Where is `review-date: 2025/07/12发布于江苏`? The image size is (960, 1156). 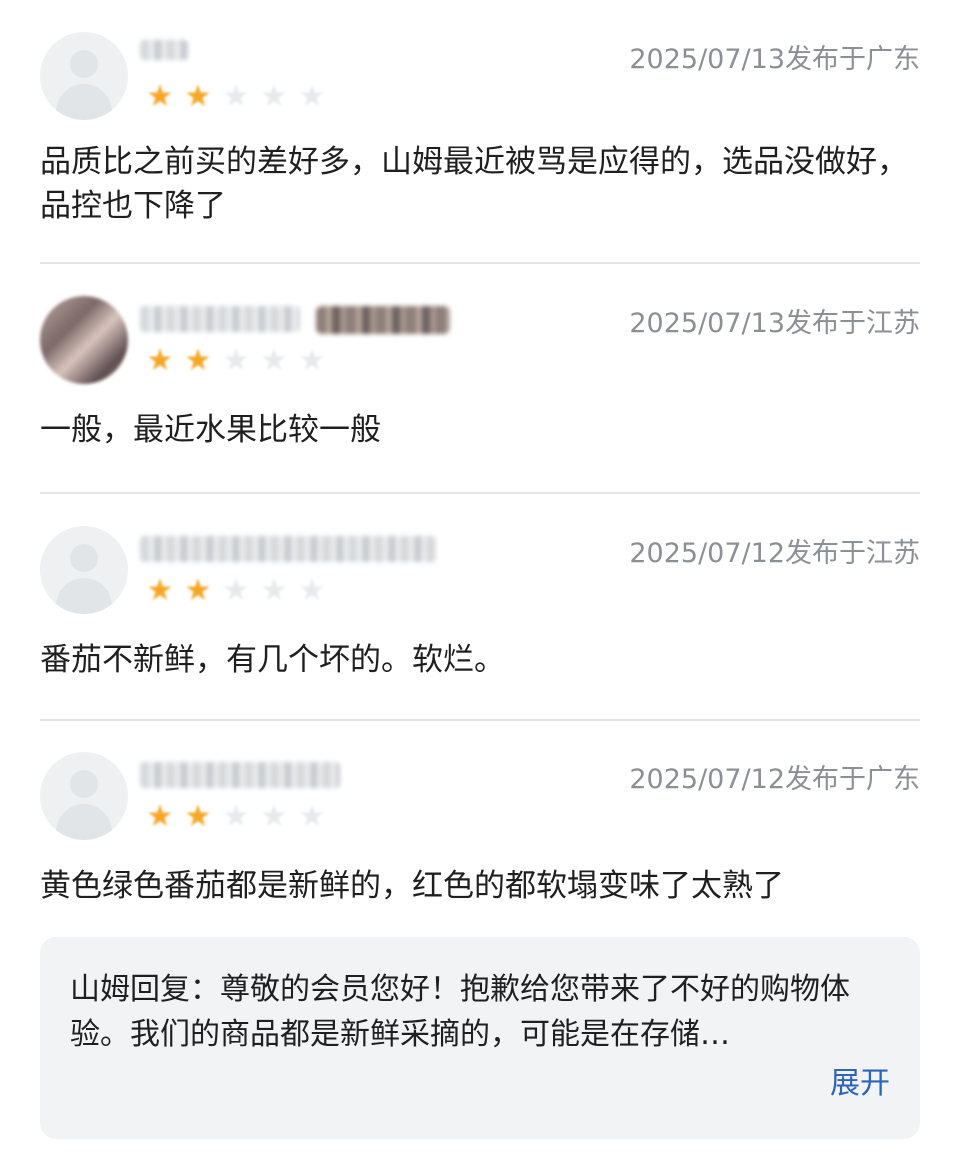 review-date: 2025/07/12发布于江苏 is located at coordinates (774, 553).